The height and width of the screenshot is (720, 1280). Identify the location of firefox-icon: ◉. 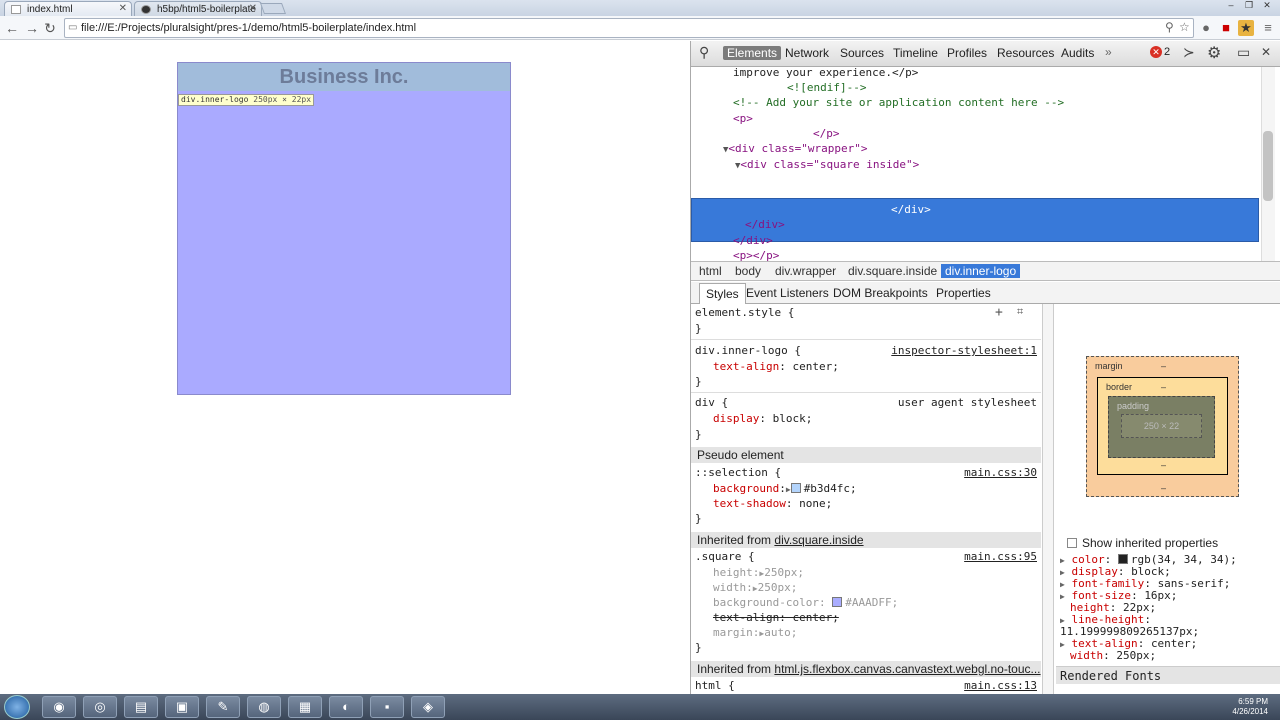
(59, 707).